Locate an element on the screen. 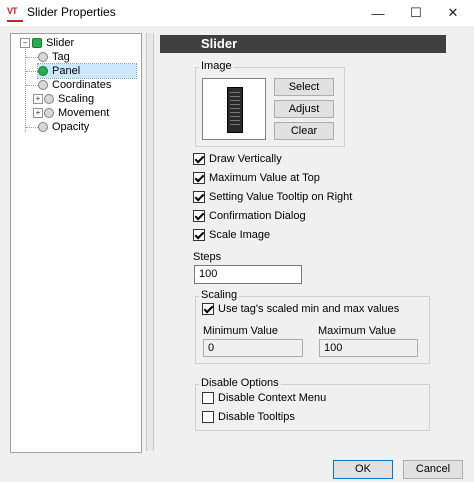 The width and height of the screenshot is (474, 482). tree-collapse-icon: − is located at coordinates (25, 43).